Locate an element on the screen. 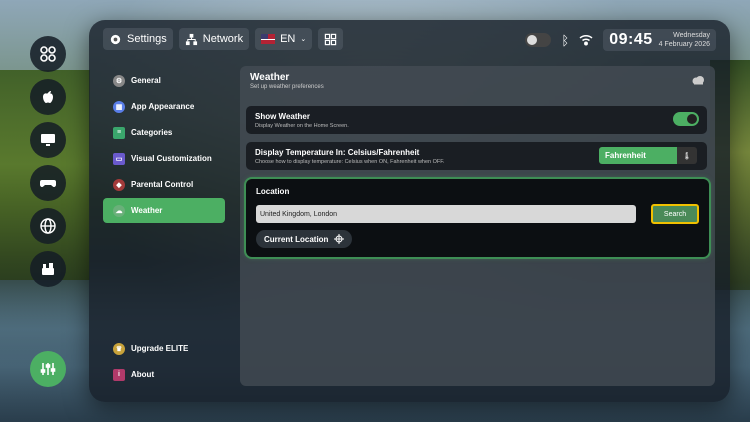 Image resolution: width=750 pixels, height=422 pixels. clock: 09:45 Wednesday 4 February 2026 is located at coordinates (659, 40).